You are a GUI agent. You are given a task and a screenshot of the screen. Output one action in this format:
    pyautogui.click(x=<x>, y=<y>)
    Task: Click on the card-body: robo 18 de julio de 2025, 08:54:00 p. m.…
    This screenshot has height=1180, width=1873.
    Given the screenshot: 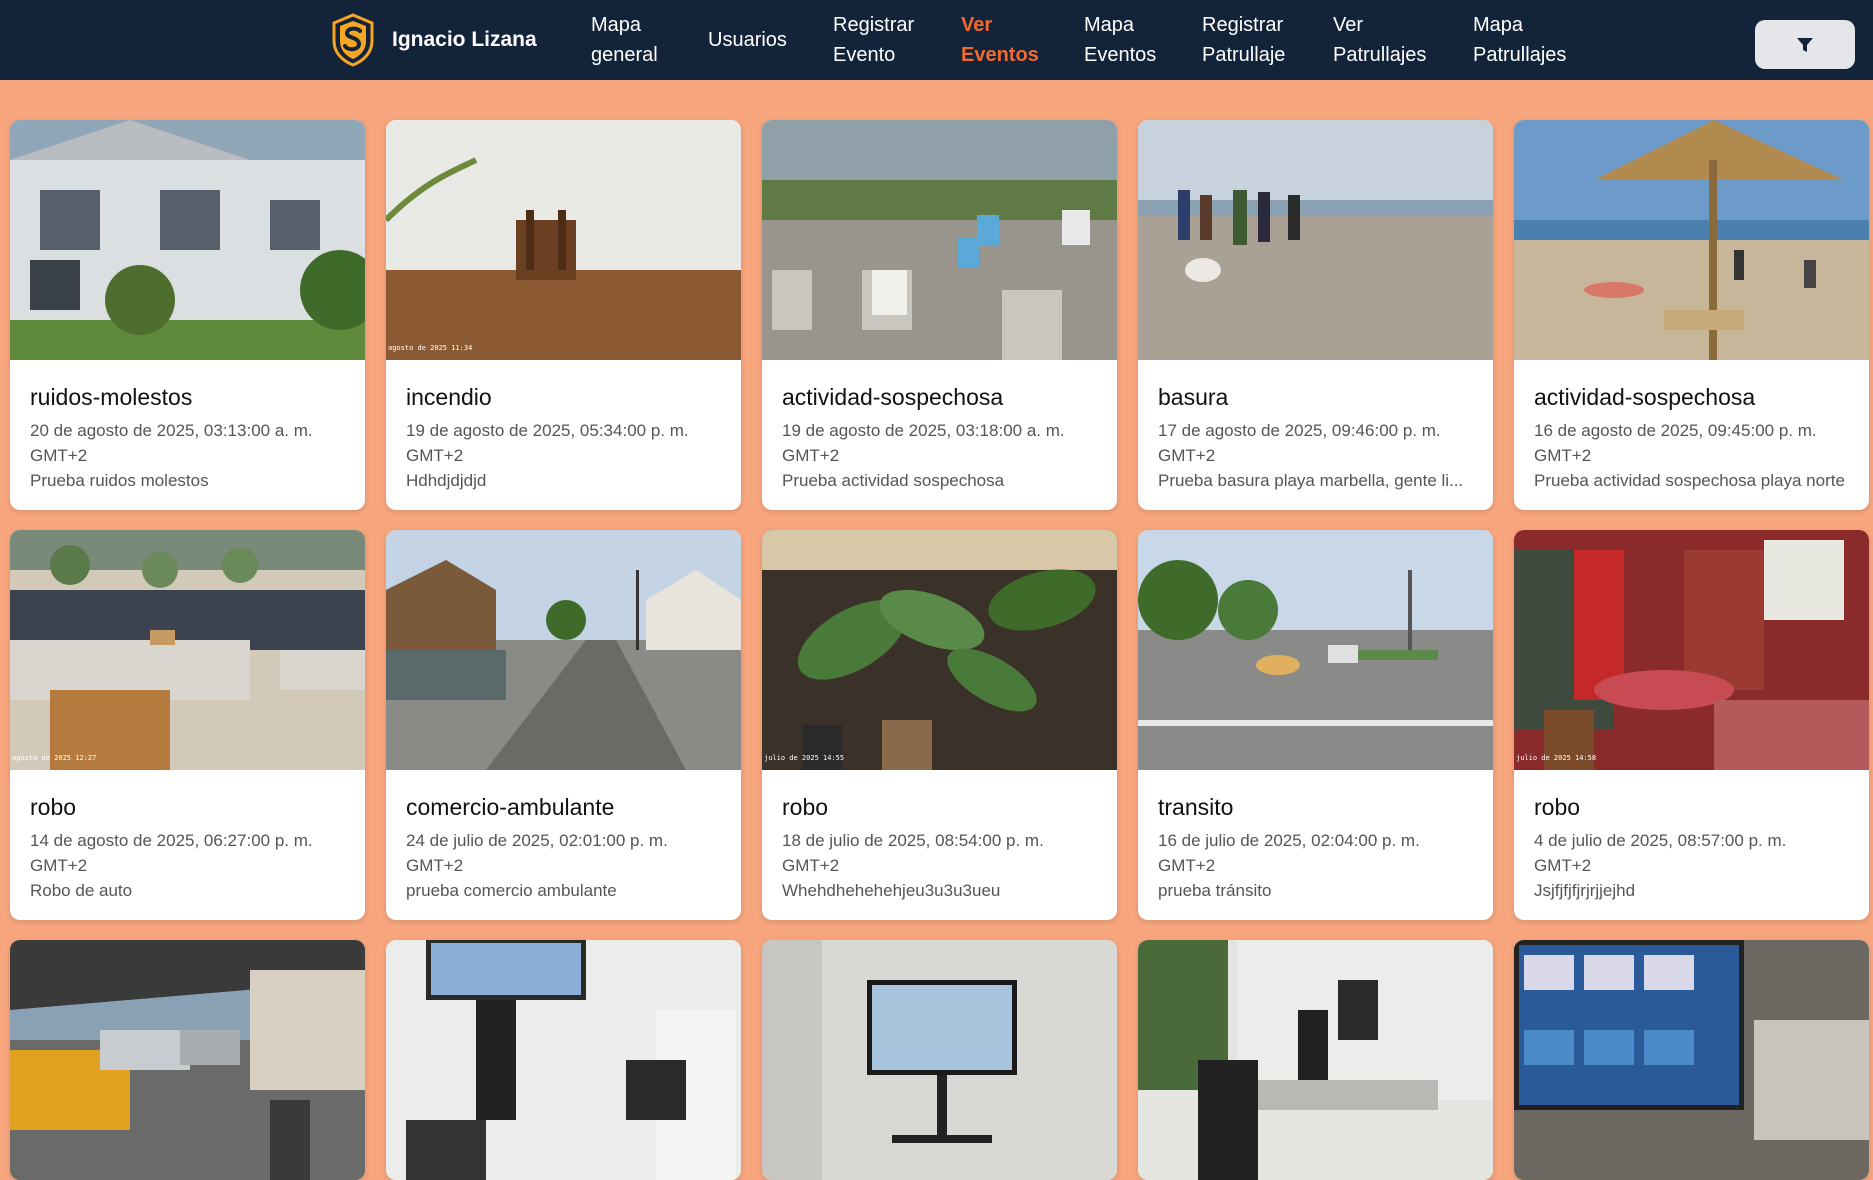 What is the action you would take?
    pyautogui.click(x=939, y=845)
    